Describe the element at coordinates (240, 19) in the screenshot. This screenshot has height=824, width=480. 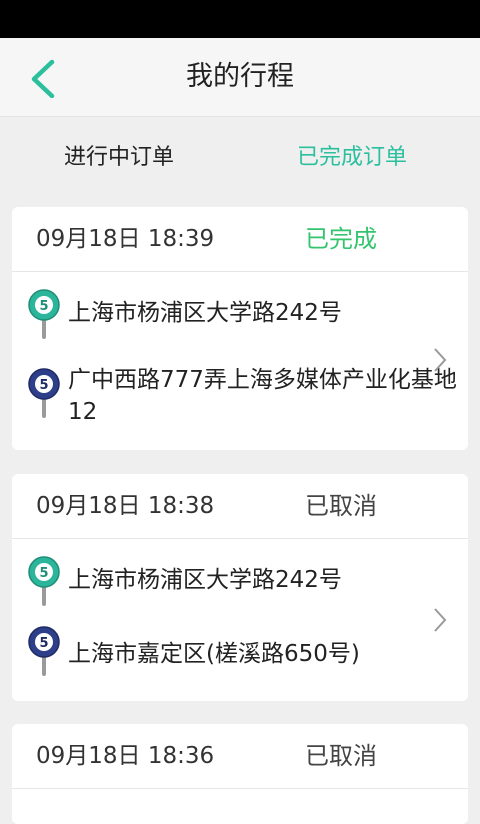
I see `status-bar` at that location.